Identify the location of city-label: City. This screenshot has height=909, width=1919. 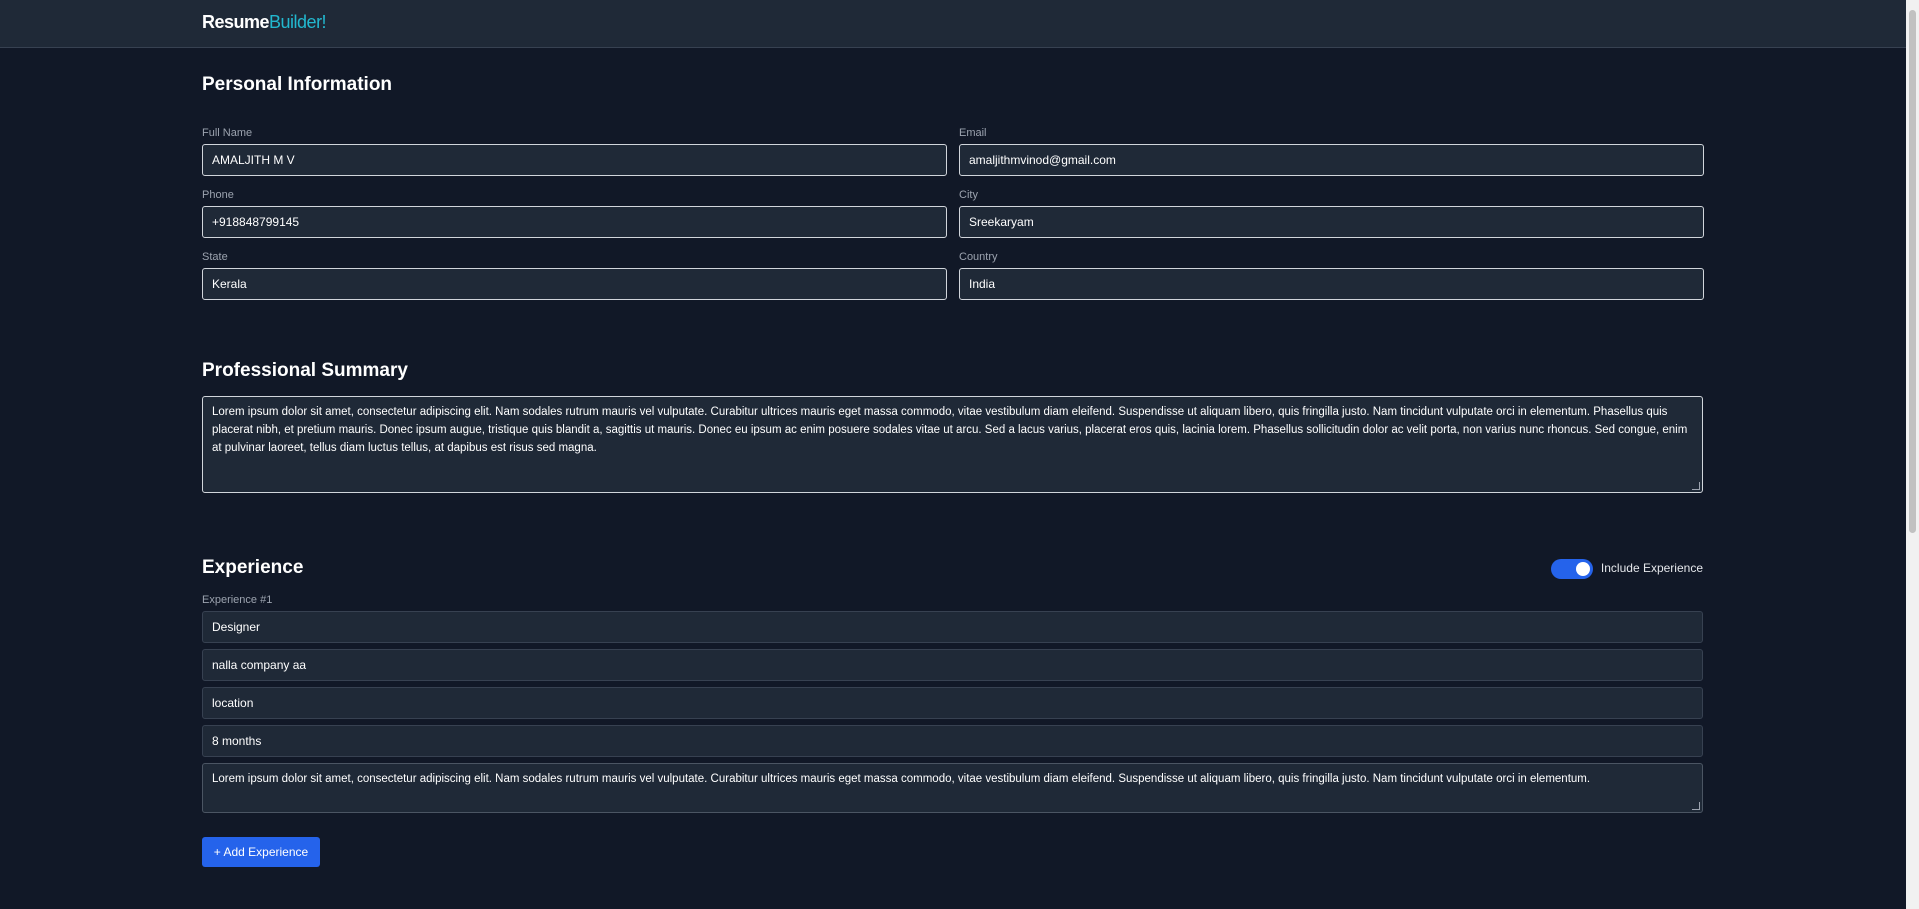
(968, 195).